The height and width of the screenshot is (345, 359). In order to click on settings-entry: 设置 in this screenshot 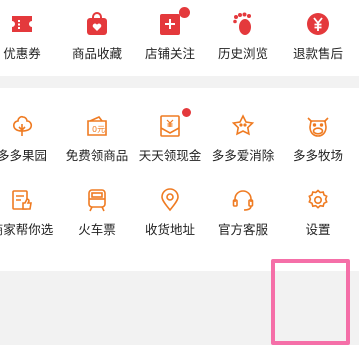, I will do `click(318, 211)`.